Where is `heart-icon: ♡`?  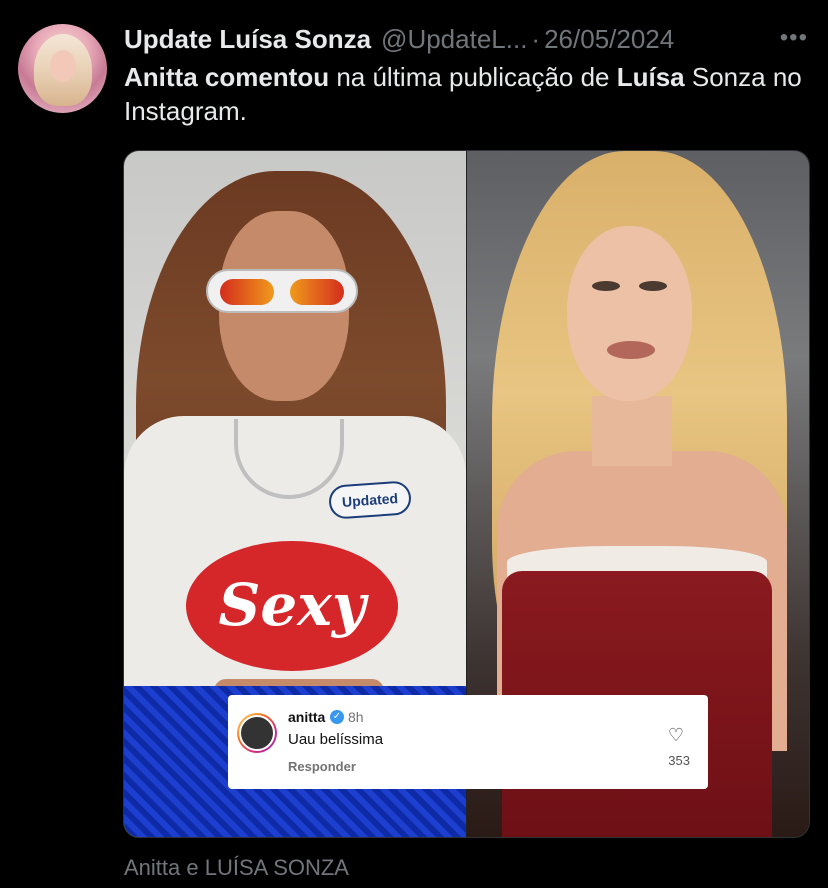 heart-icon: ♡ is located at coordinates (676, 735).